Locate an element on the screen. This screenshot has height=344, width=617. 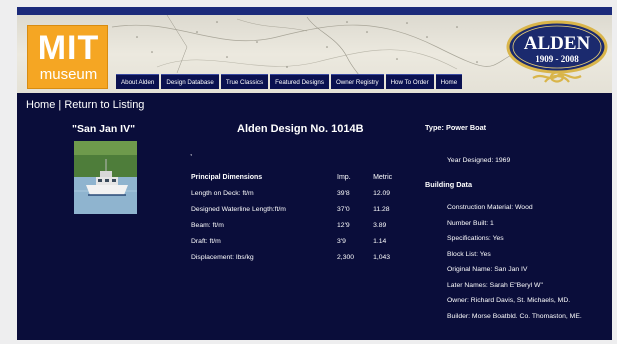
list-item: Number Built: 1 is located at coordinates (470, 223).